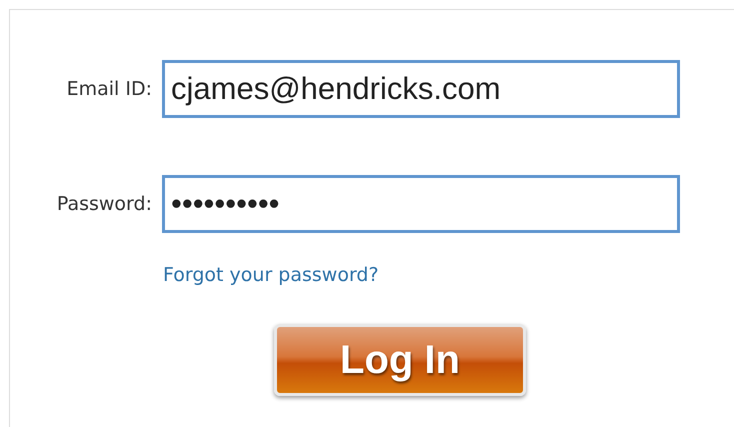 This screenshot has height=427, width=734. I want to click on input-field: cjames@hendricks.com, so click(421, 89).